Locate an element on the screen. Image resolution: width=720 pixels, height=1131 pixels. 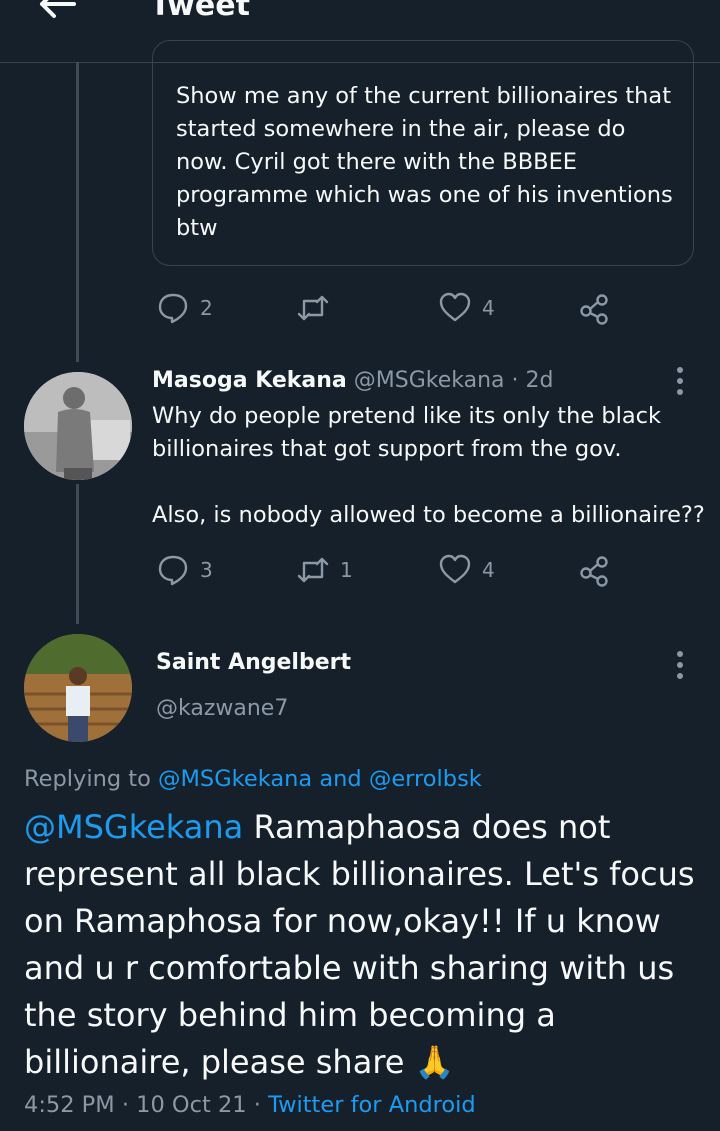
replying-label: Replying to is located at coordinates (87, 779).